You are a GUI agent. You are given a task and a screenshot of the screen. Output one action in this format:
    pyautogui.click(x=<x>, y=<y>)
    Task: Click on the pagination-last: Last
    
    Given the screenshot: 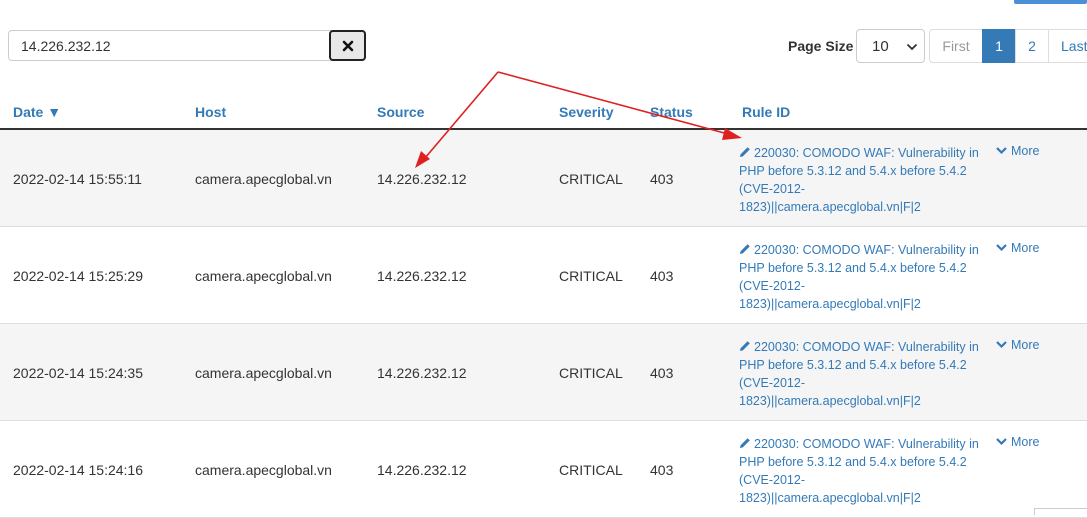 What is the action you would take?
    pyautogui.click(x=1067, y=46)
    